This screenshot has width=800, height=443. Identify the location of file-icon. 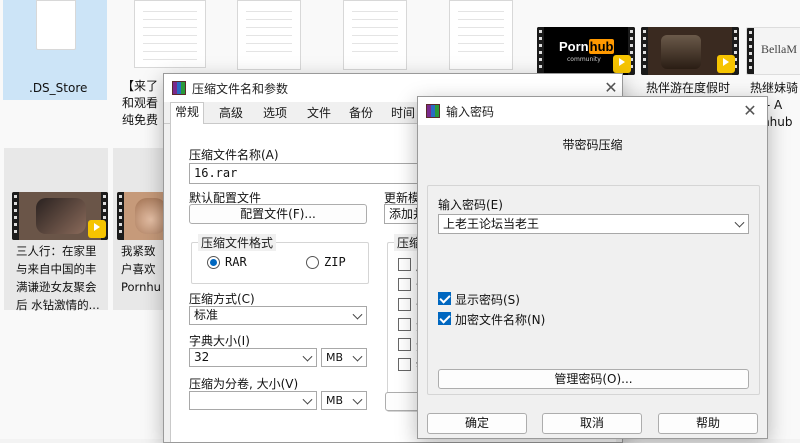
(56, 25).